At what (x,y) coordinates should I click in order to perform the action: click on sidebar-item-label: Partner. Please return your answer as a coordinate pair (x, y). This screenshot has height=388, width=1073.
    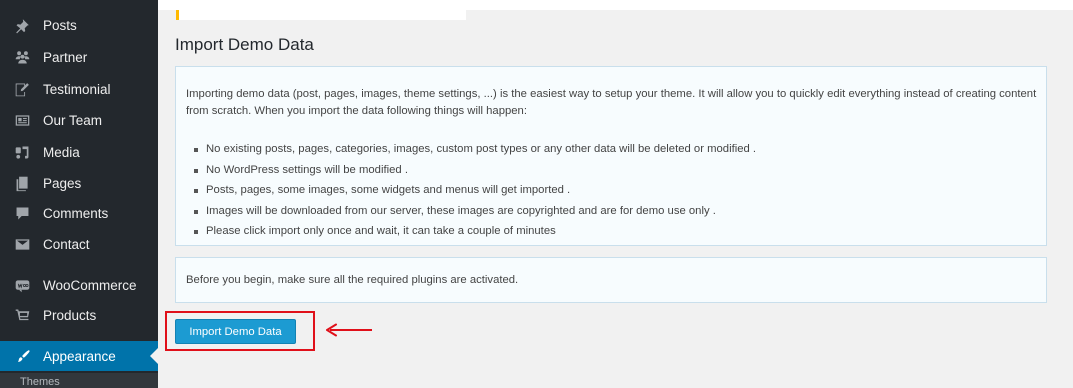
    Looking at the image, I should click on (65, 57).